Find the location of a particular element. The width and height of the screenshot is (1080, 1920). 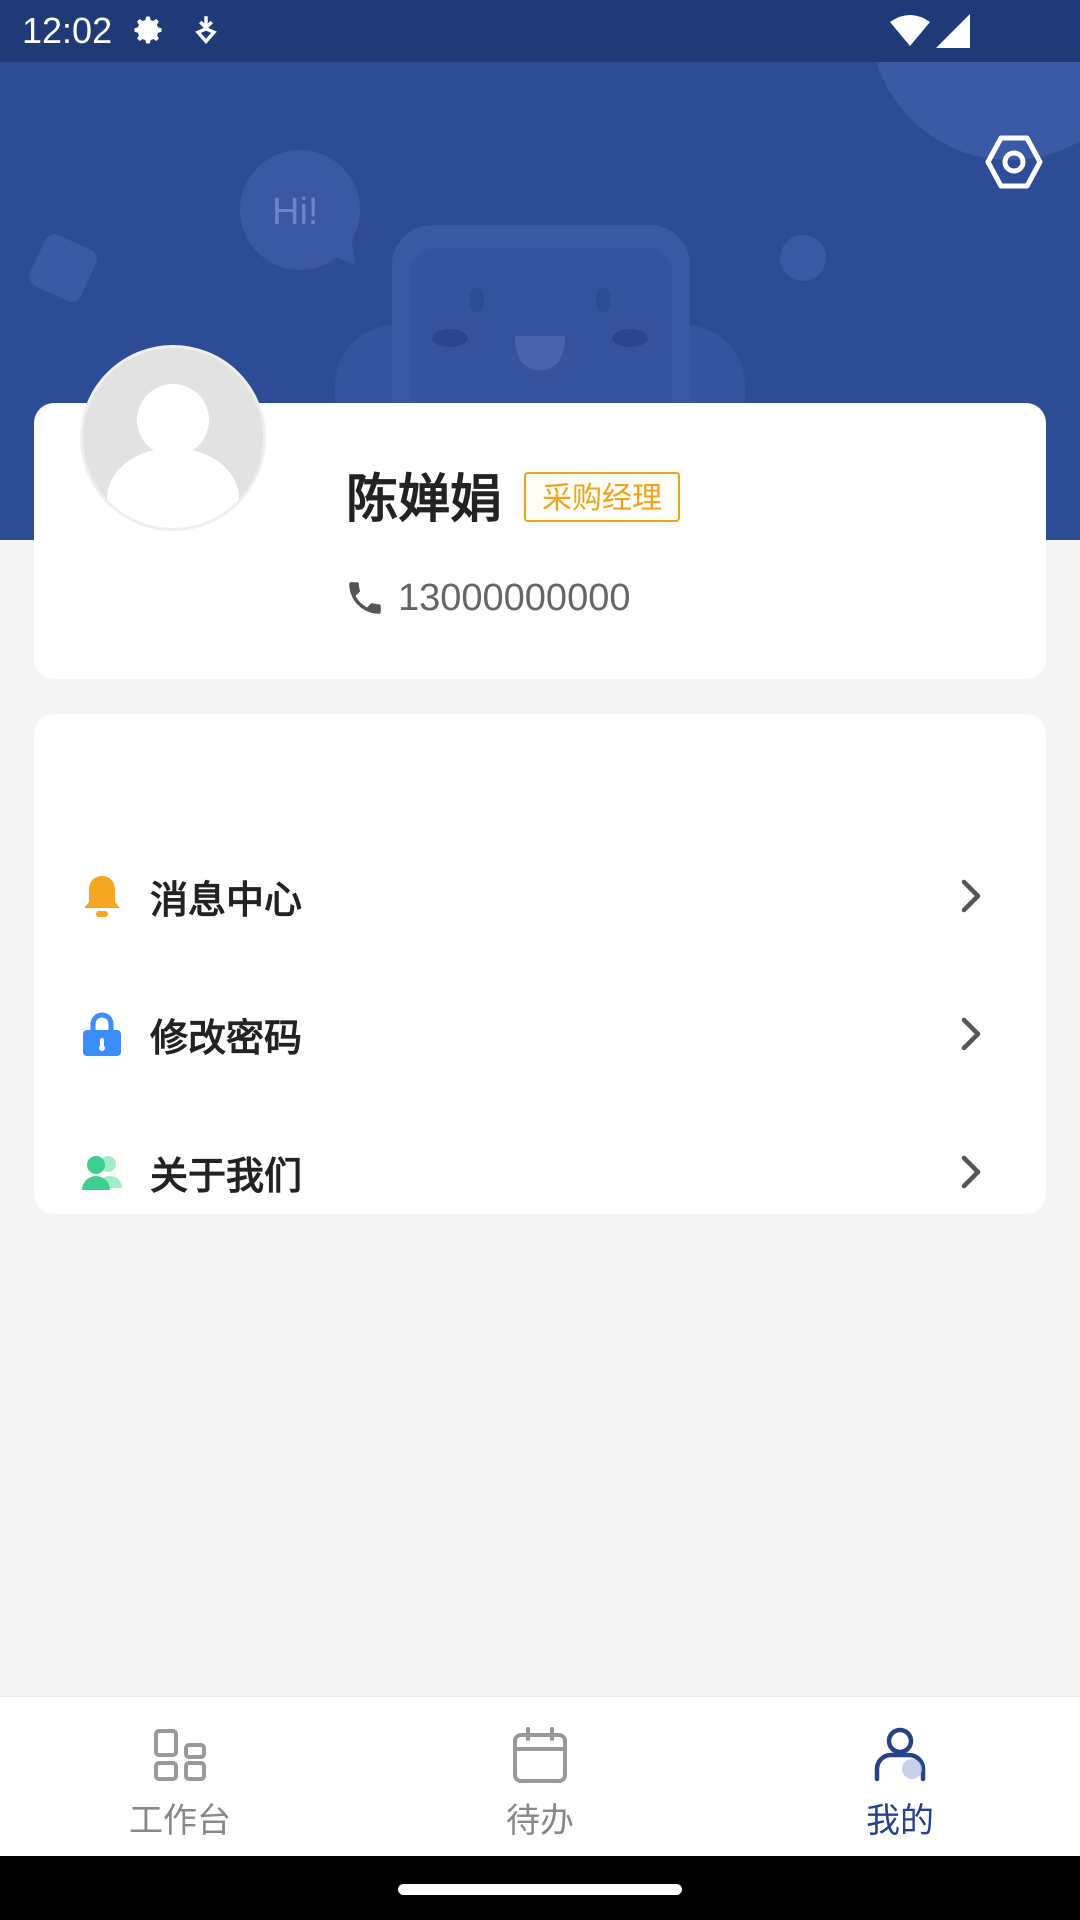

status-time: 12:02 is located at coordinates (67, 30).